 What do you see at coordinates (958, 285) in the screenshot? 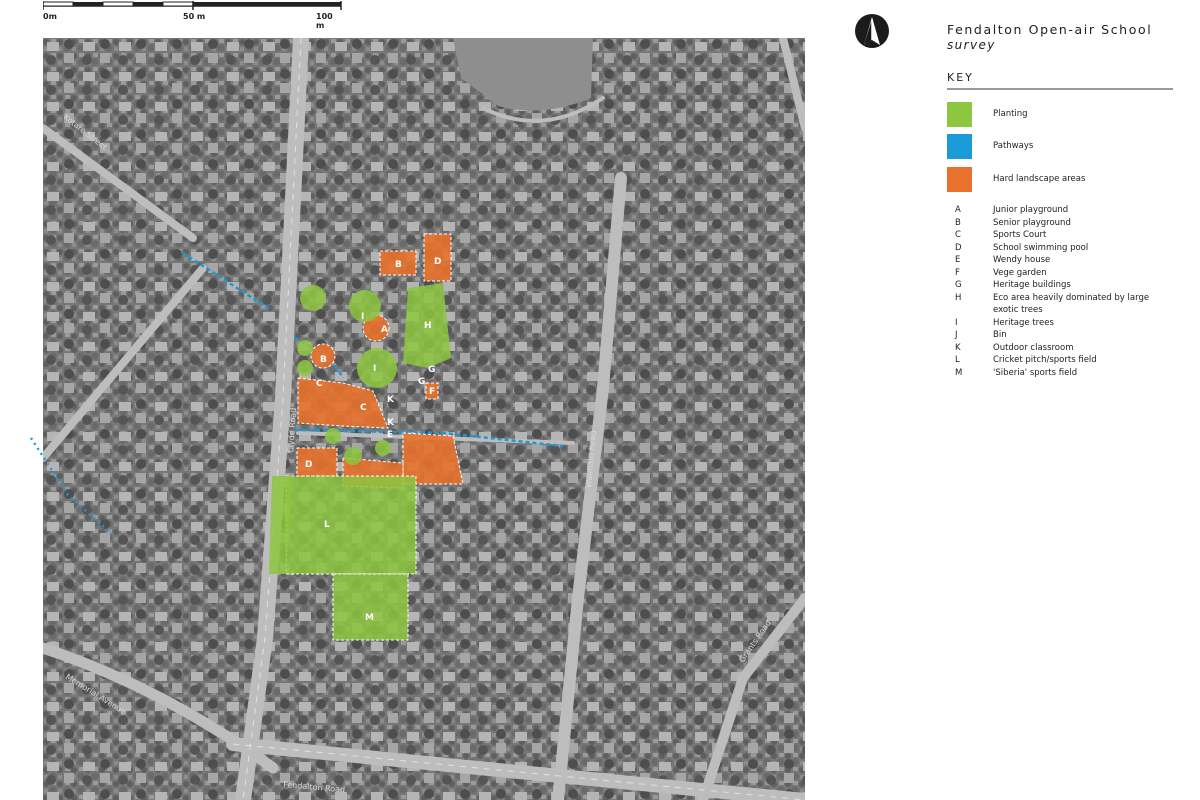
I see `zone-code: G` at bounding box center [958, 285].